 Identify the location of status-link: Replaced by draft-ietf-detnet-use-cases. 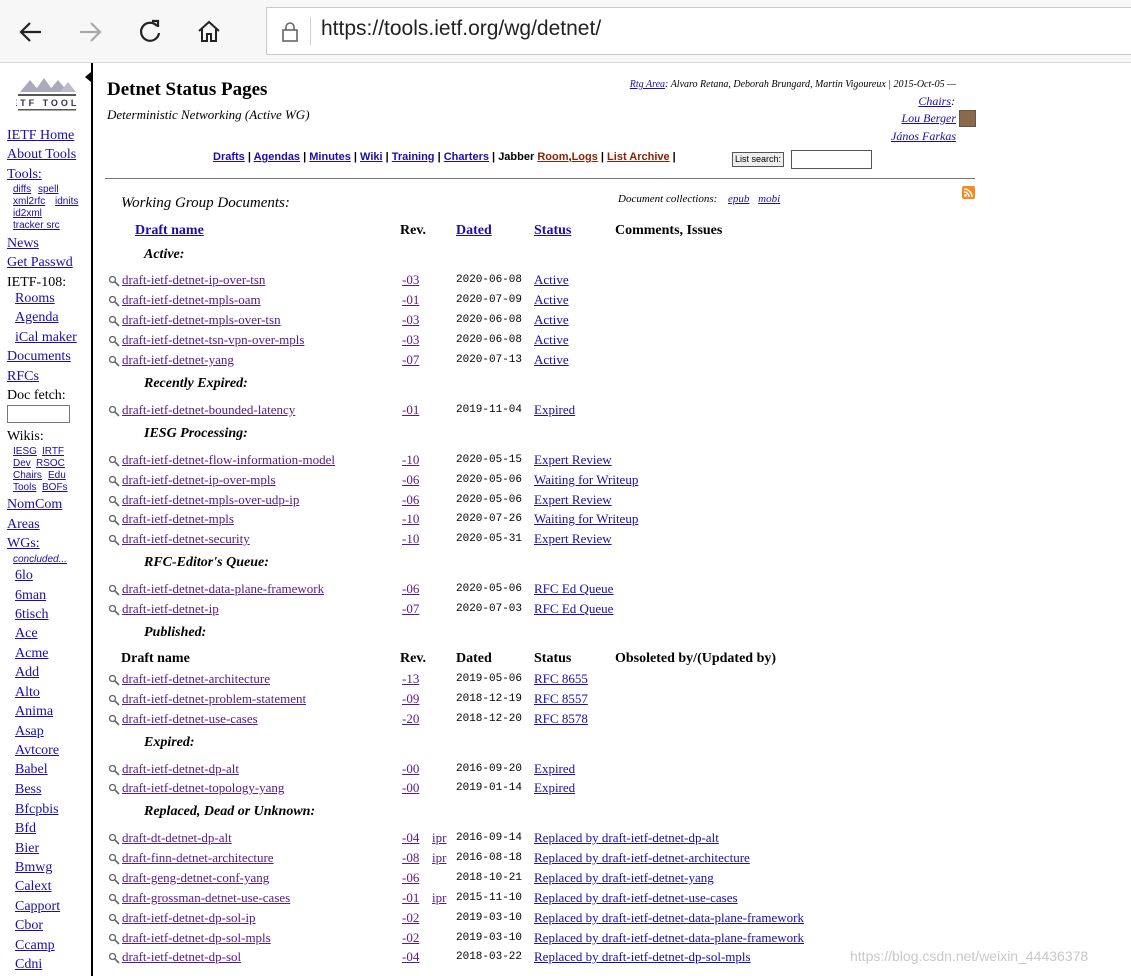
(636, 898).